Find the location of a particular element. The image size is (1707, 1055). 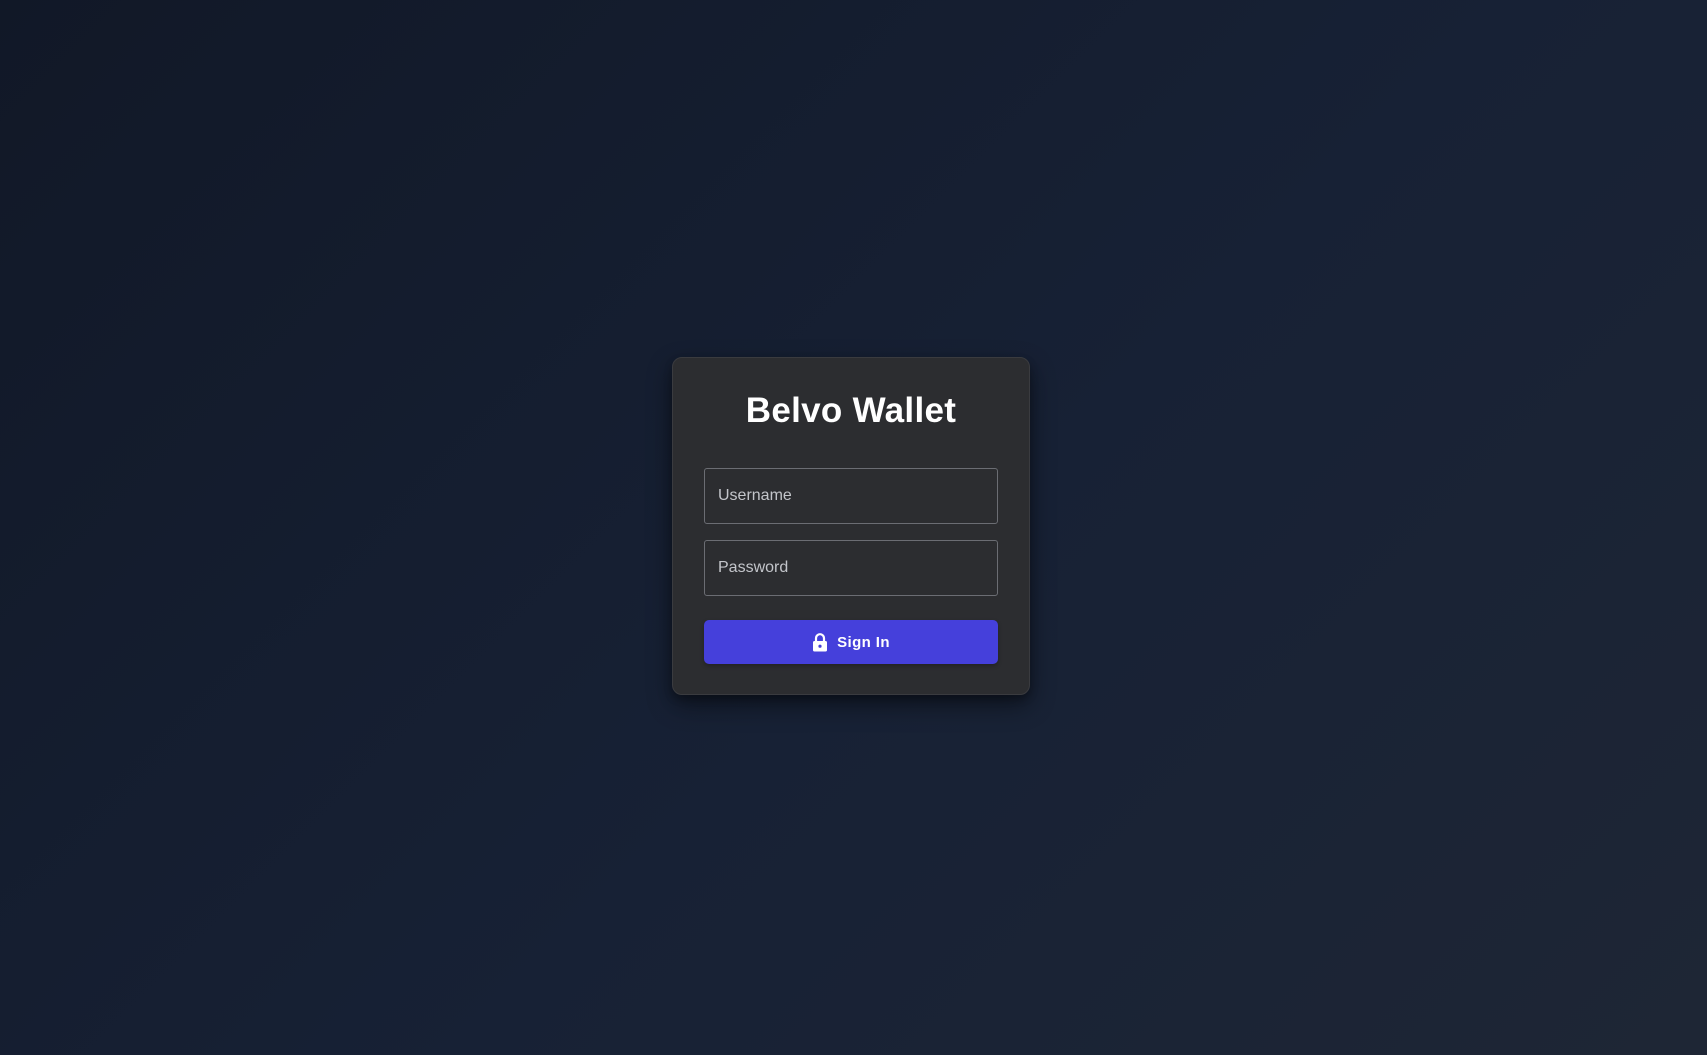

app-title: Belvo Wallet is located at coordinates (851, 410).